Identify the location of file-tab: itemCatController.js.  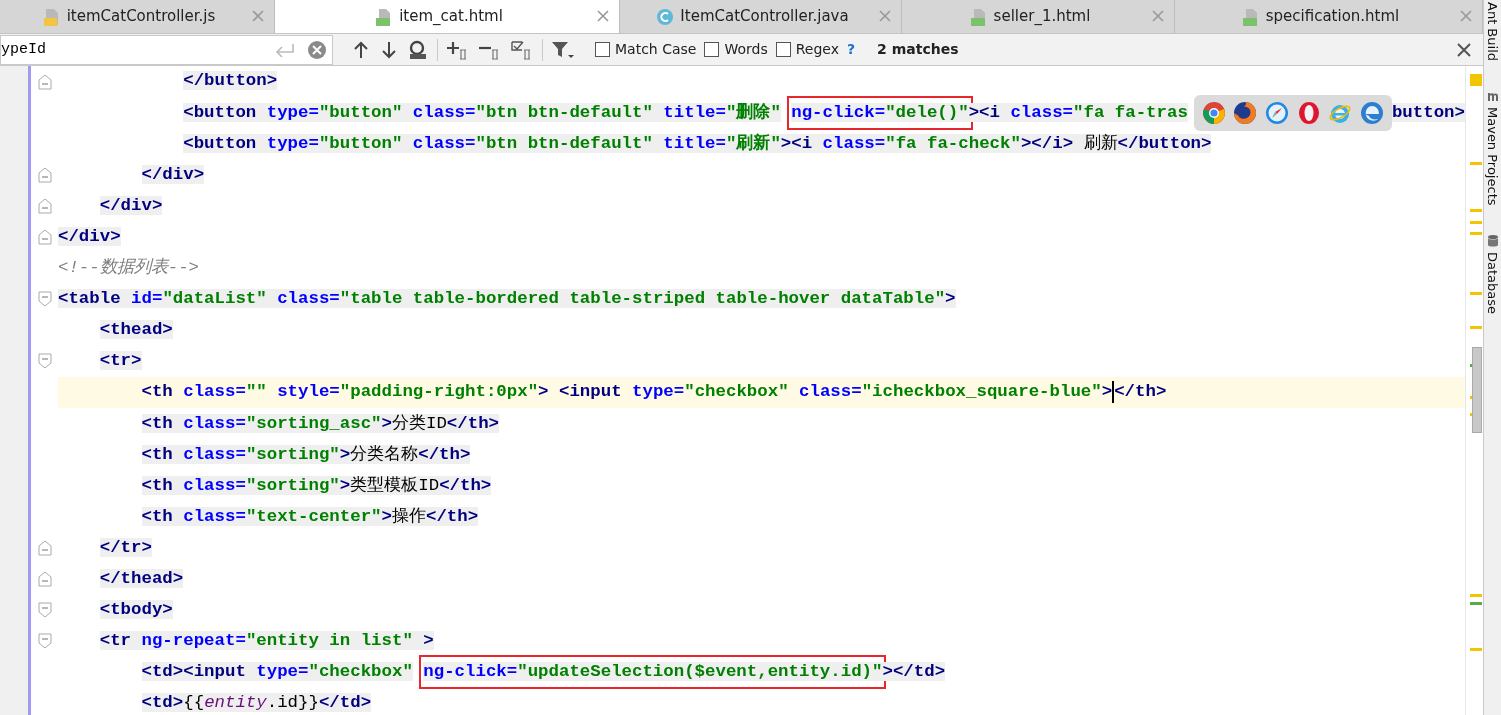
(137, 16).